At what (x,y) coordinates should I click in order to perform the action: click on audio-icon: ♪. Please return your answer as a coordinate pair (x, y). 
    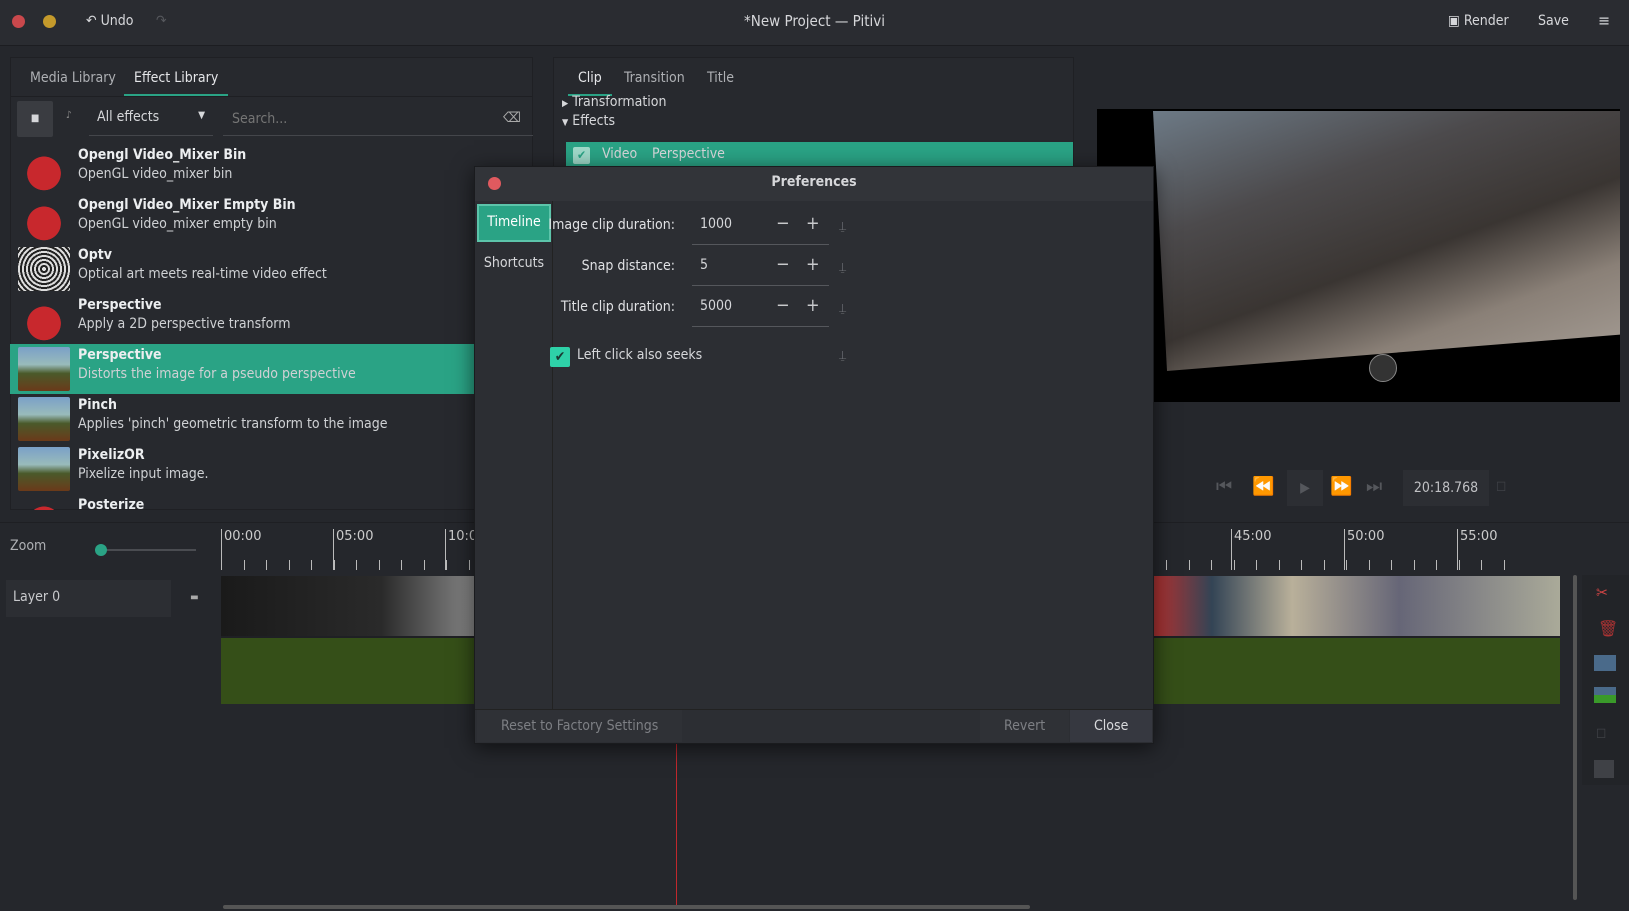
    Looking at the image, I should click on (69, 115).